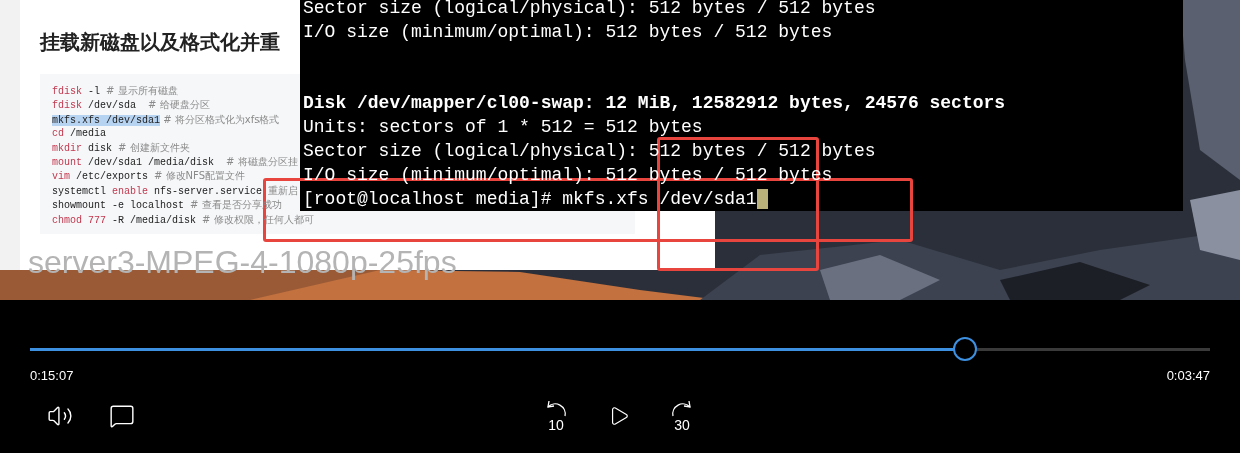 This screenshot has width=1240, height=453. Describe the element at coordinates (654, 103) in the screenshot. I see `terminal-line: Disk /dev/mapper/cl00-swap: 12 MiB, 12582912 bytes, 24576 sectors` at that location.